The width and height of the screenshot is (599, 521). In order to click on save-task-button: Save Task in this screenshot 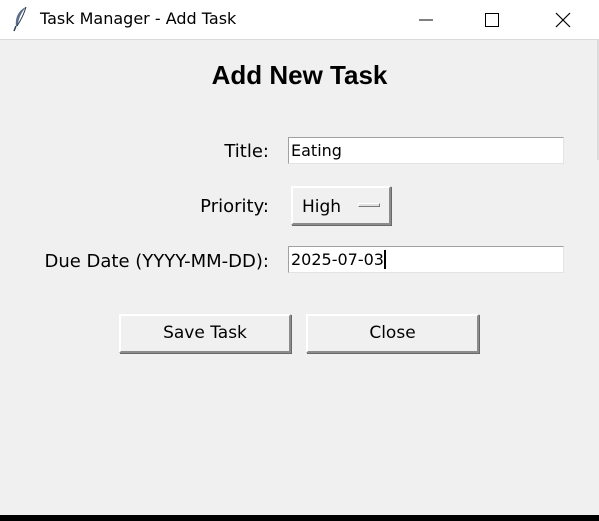, I will do `click(205, 333)`.